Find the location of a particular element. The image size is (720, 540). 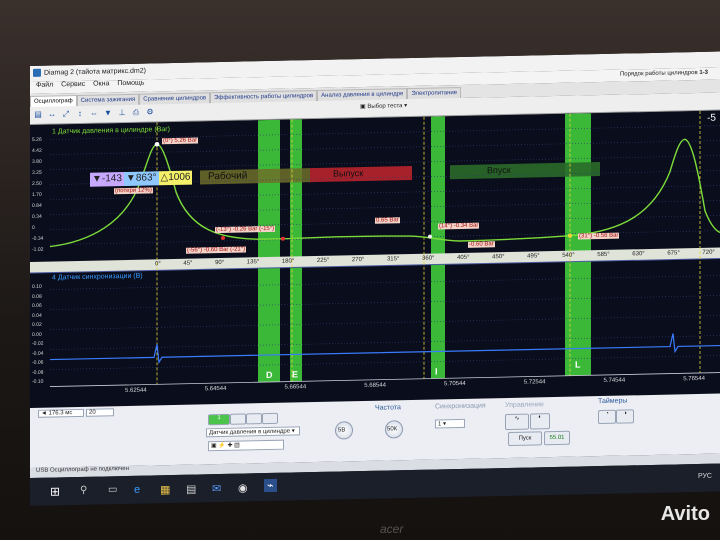

menu-windows: Окна is located at coordinates (101, 83).